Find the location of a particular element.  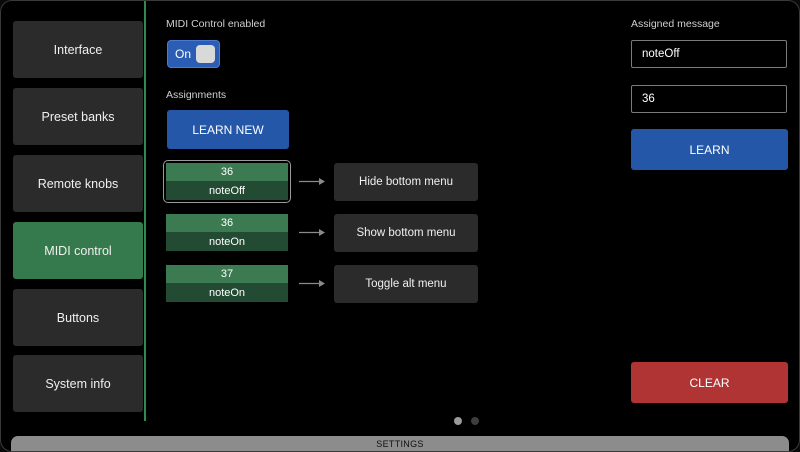

sidebar-item-label: System info is located at coordinates (78, 383).